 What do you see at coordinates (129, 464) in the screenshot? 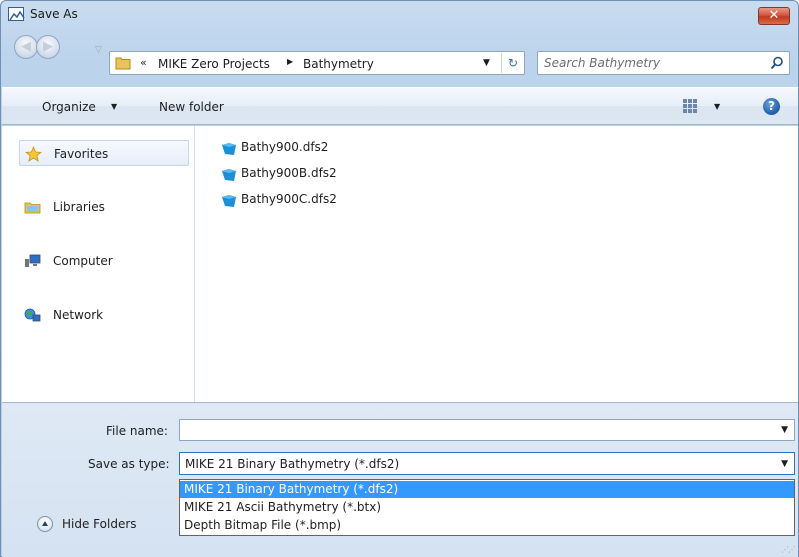
I see `save-as-type-label: Save as type:` at bounding box center [129, 464].